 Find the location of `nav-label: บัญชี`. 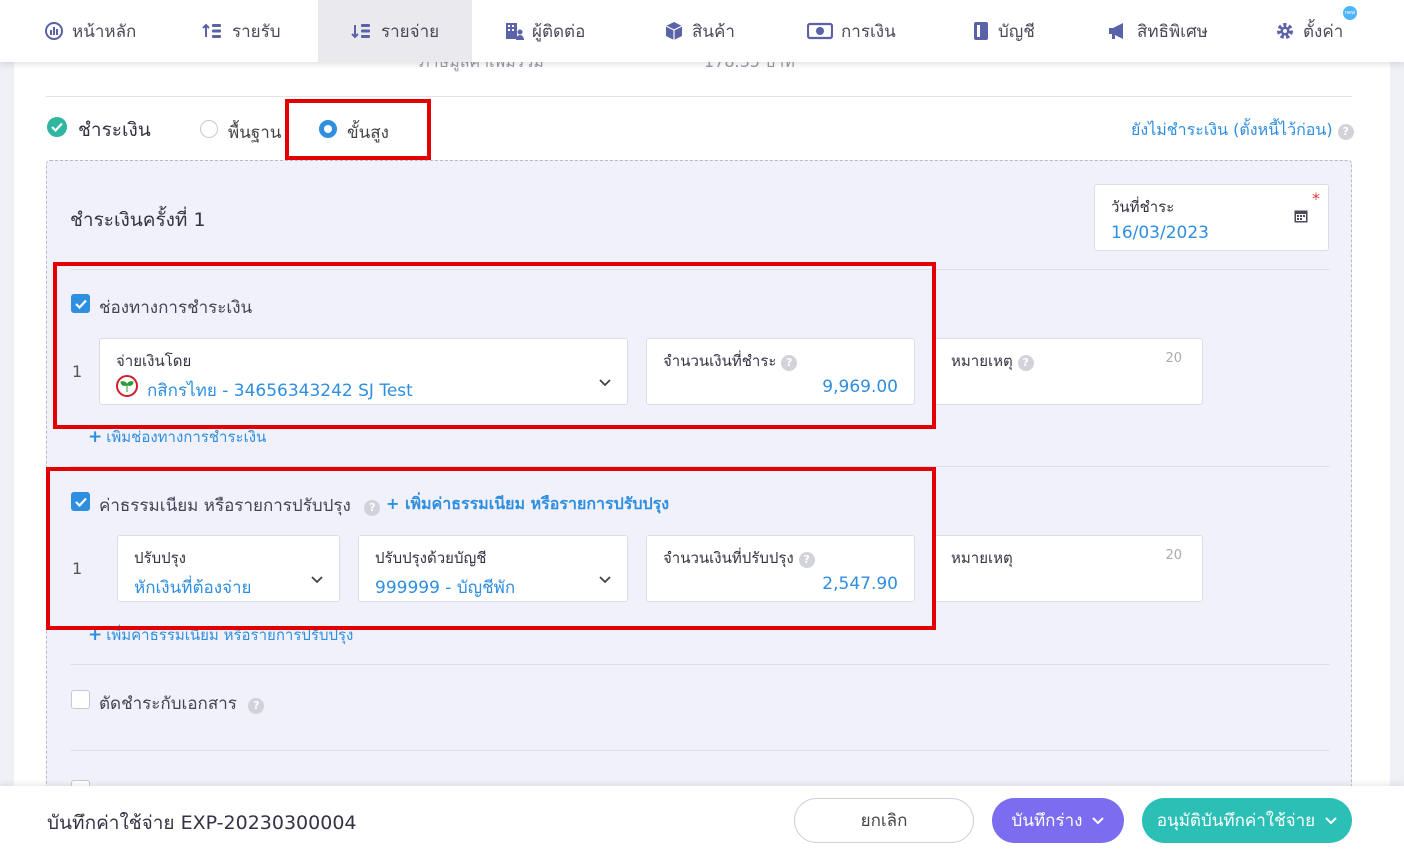

nav-label: บัญชี is located at coordinates (1016, 31).